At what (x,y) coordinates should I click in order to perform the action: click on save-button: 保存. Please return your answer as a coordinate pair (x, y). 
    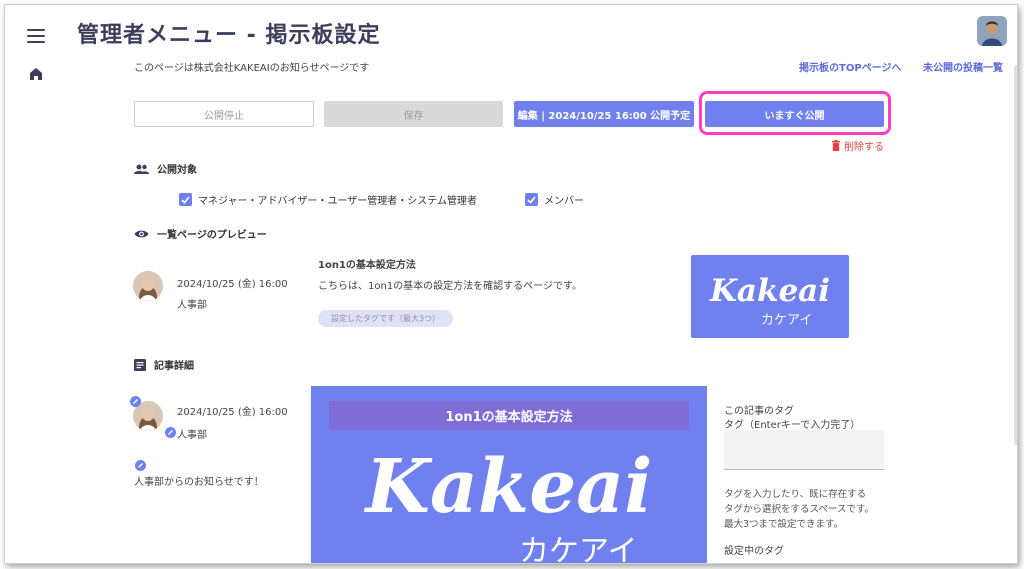
    Looking at the image, I should click on (413, 114).